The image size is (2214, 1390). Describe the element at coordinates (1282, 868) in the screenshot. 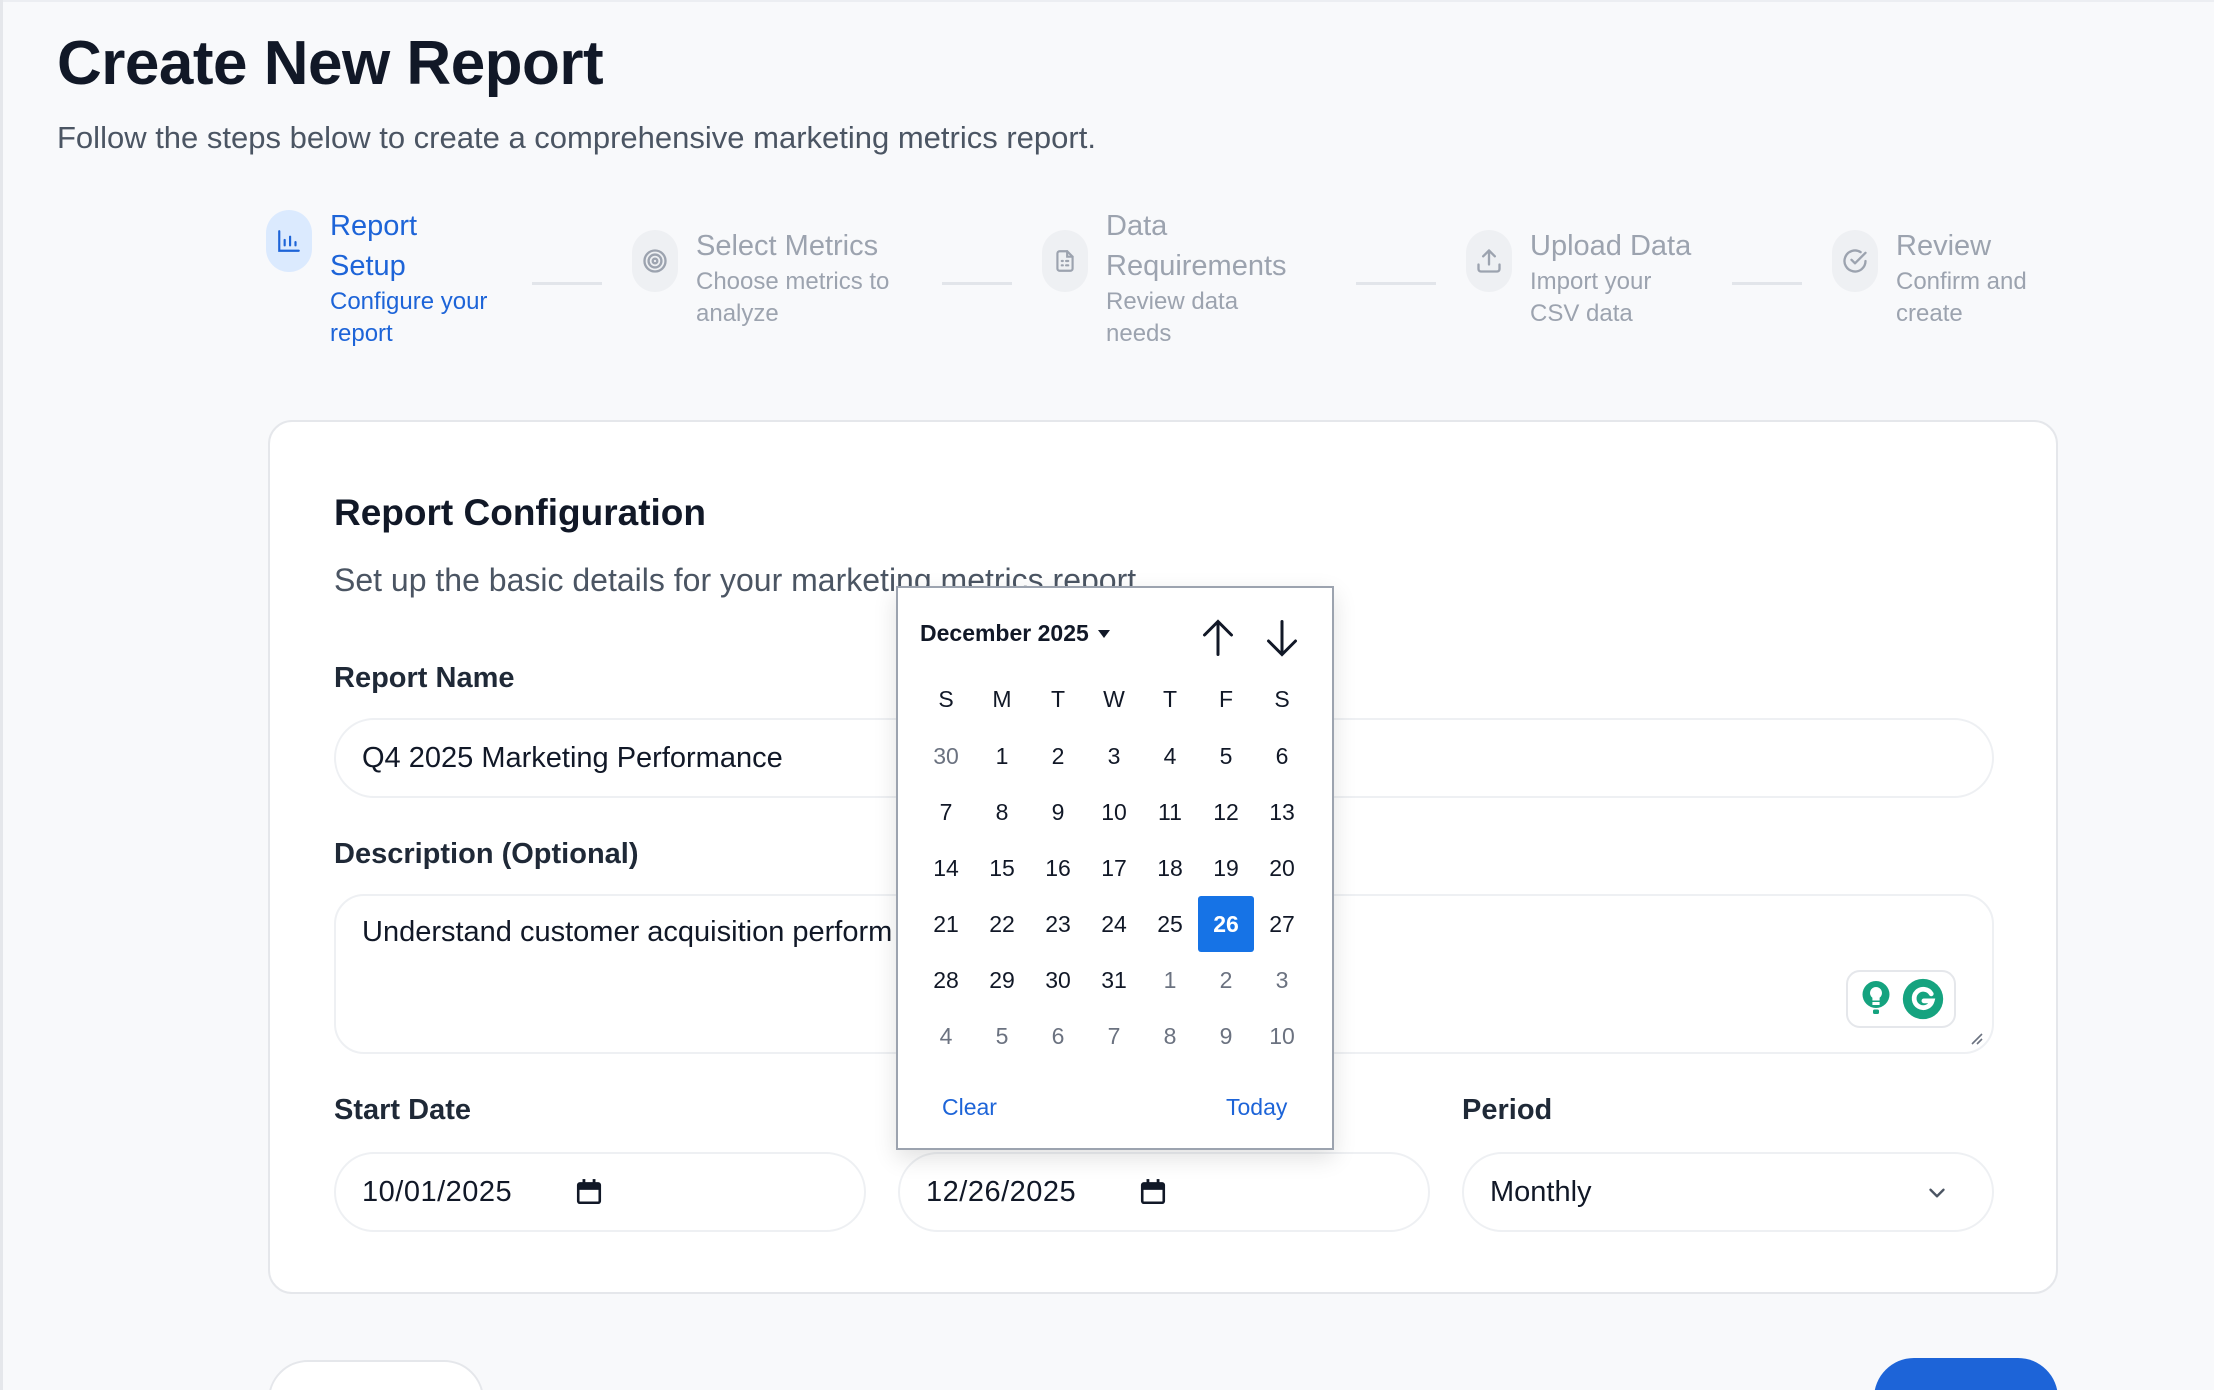

I see `calendar-day: 20` at that location.